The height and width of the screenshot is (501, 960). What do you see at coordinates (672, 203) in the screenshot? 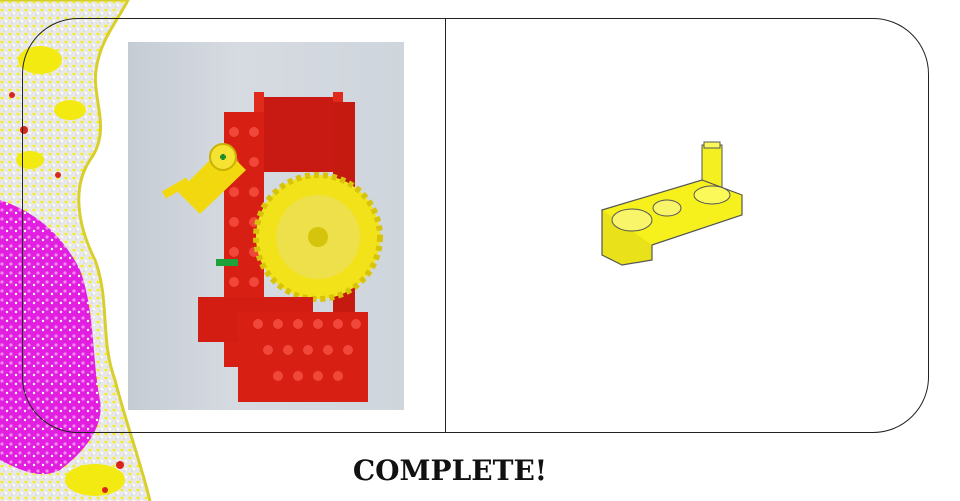
I see `yellow-crank-arm-part-icon` at bounding box center [672, 203].